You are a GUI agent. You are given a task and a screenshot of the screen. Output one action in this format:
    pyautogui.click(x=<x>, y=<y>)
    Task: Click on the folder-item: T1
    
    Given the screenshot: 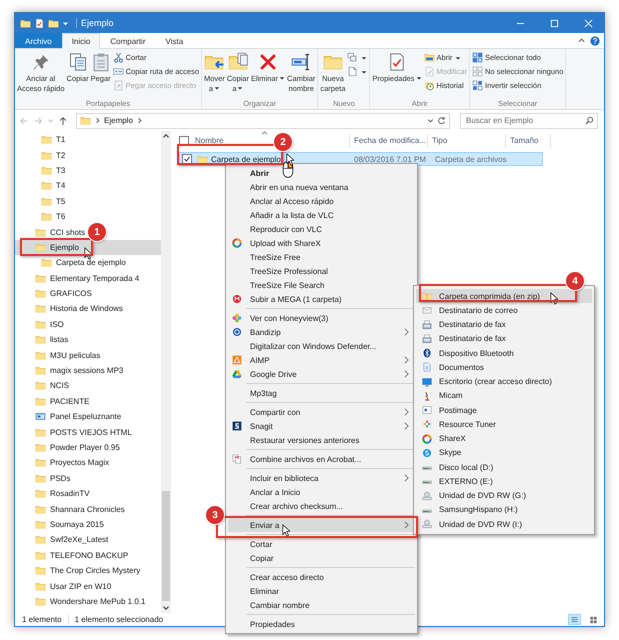 What is the action you would take?
    pyautogui.click(x=41, y=140)
    